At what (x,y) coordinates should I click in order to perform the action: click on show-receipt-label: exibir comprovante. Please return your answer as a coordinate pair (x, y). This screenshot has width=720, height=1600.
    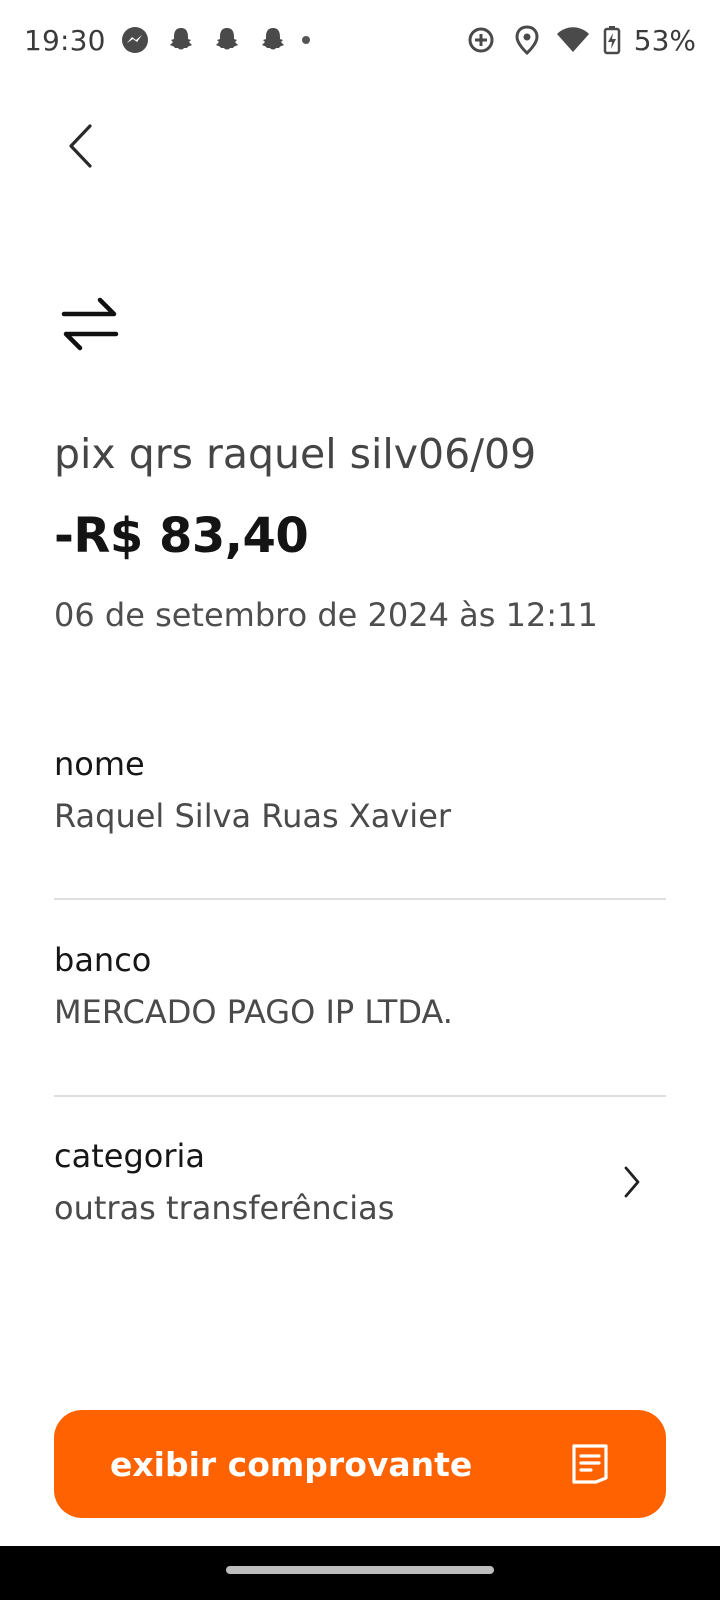
    Looking at the image, I should click on (291, 1464).